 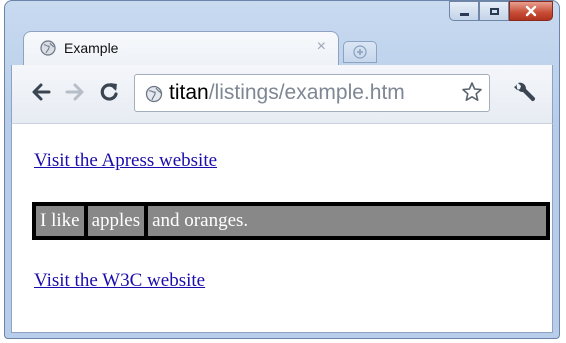 I want to click on close-window-button, so click(x=531, y=11).